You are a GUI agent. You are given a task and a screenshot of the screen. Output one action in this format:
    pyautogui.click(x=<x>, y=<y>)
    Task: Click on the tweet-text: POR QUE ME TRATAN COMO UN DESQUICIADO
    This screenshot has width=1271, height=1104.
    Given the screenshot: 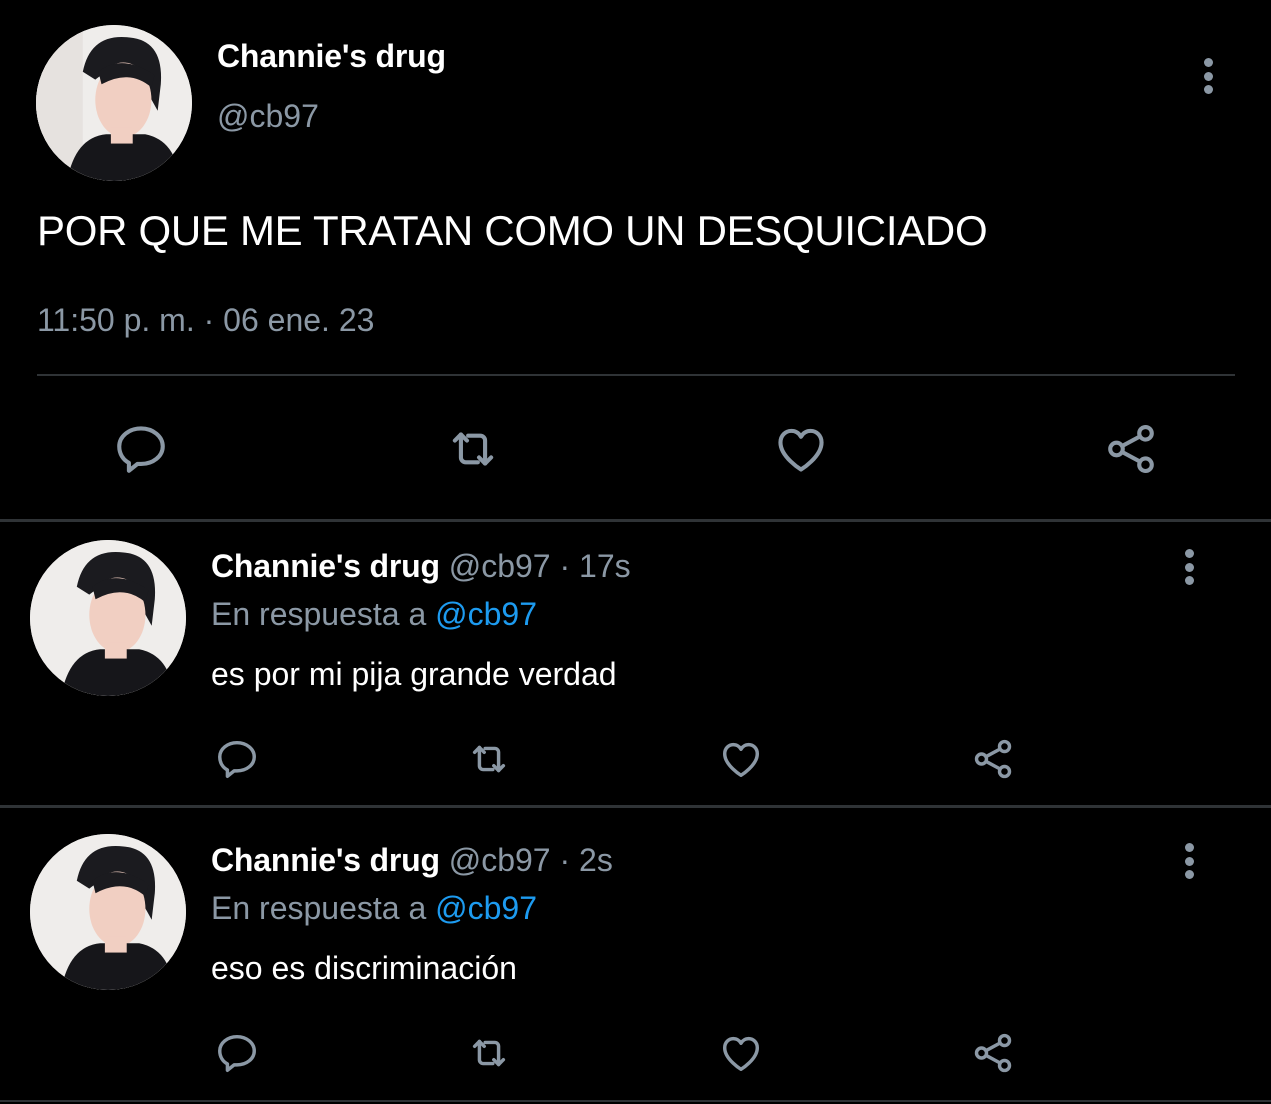 What is the action you would take?
    pyautogui.click(x=512, y=230)
    